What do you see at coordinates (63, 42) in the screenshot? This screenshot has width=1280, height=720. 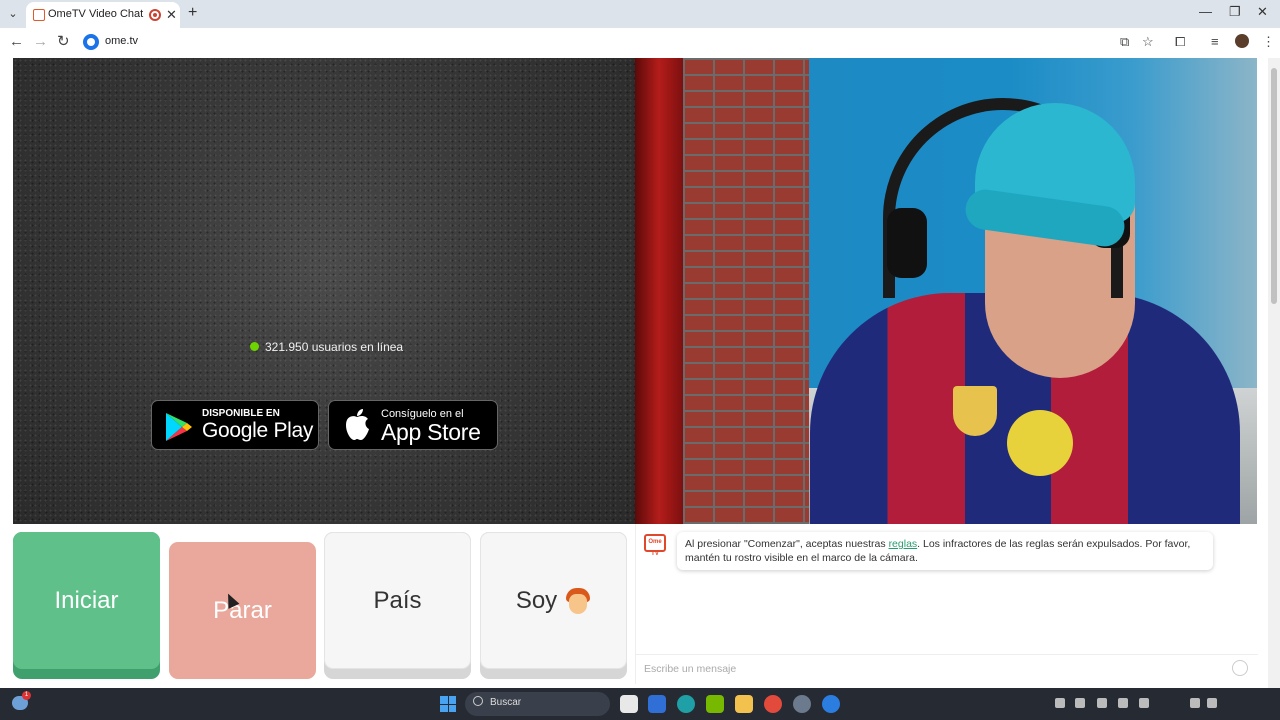 I see `reload-icon: ↻` at bounding box center [63, 42].